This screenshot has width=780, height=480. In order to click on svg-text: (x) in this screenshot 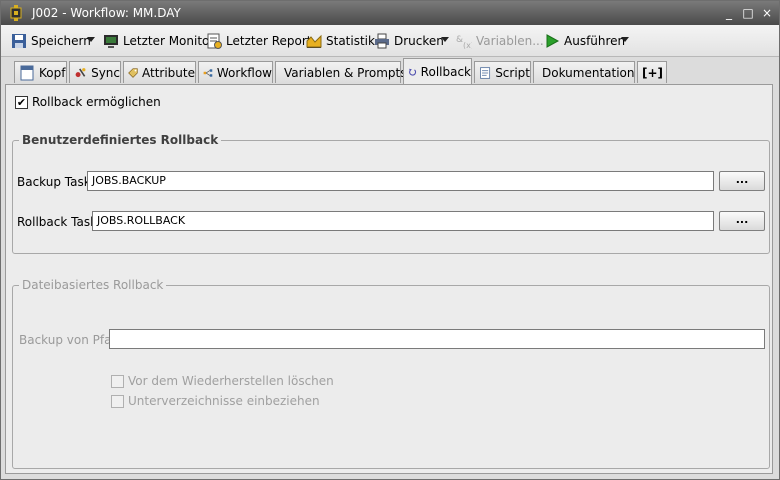, I will do `click(467, 45)`.